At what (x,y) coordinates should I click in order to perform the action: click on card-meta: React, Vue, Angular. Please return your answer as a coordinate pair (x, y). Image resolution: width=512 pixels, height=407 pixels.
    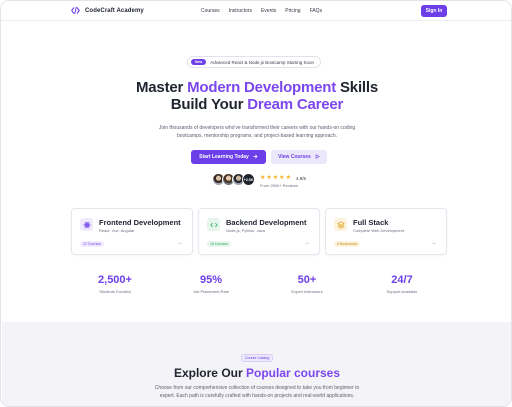
    Looking at the image, I should click on (117, 230).